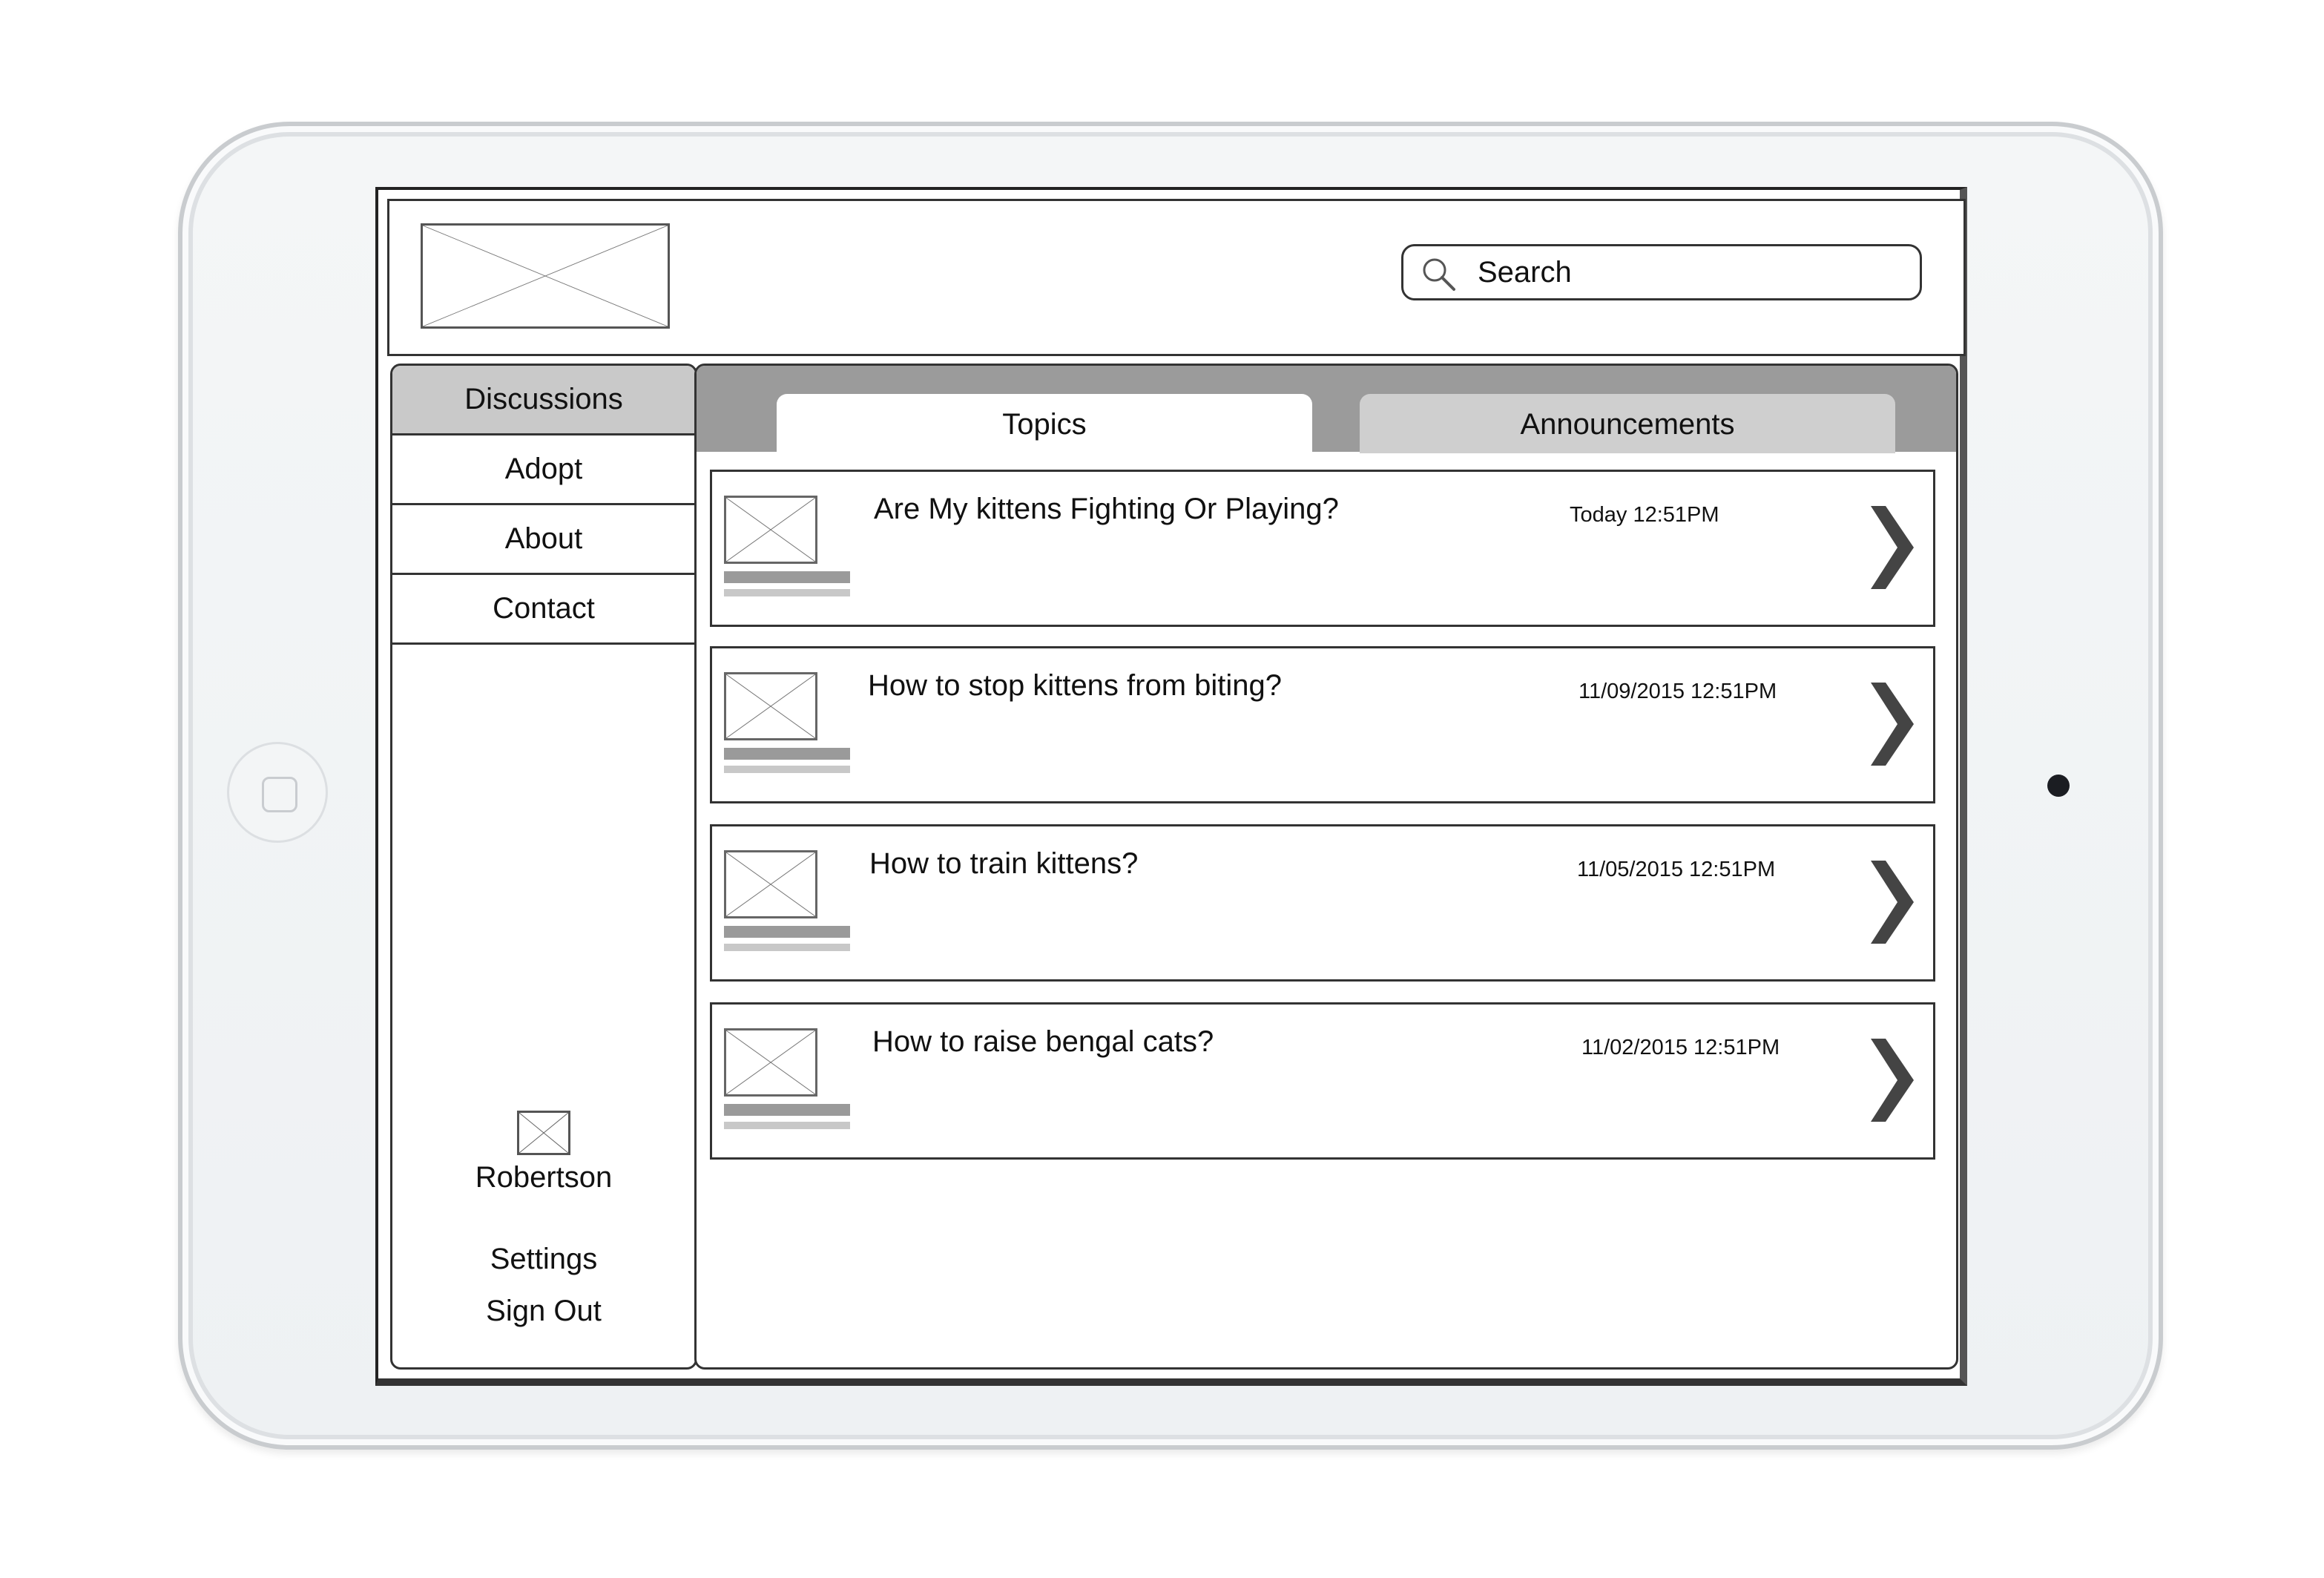 The height and width of the screenshot is (1578, 2324). I want to click on search-input: Search, so click(1661, 272).